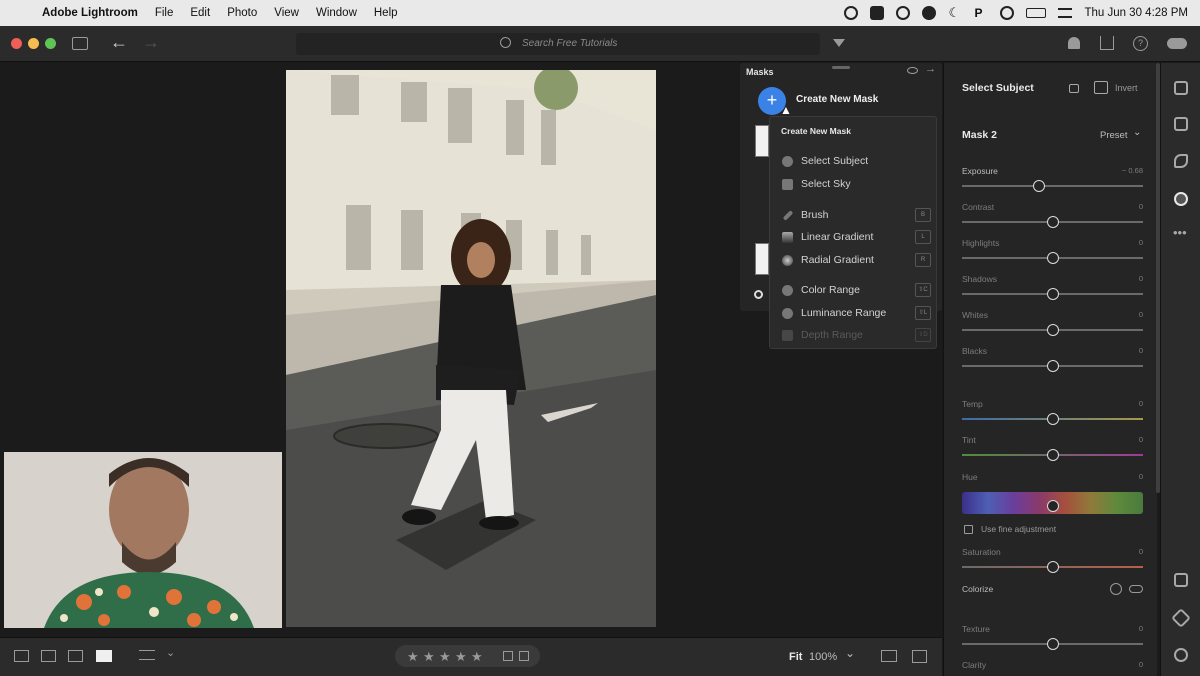 The image size is (1200, 676). Describe the element at coordinates (854, 313) in the screenshot. I see `menu-item-luminance-range: Luminance Range ⇧L` at that location.